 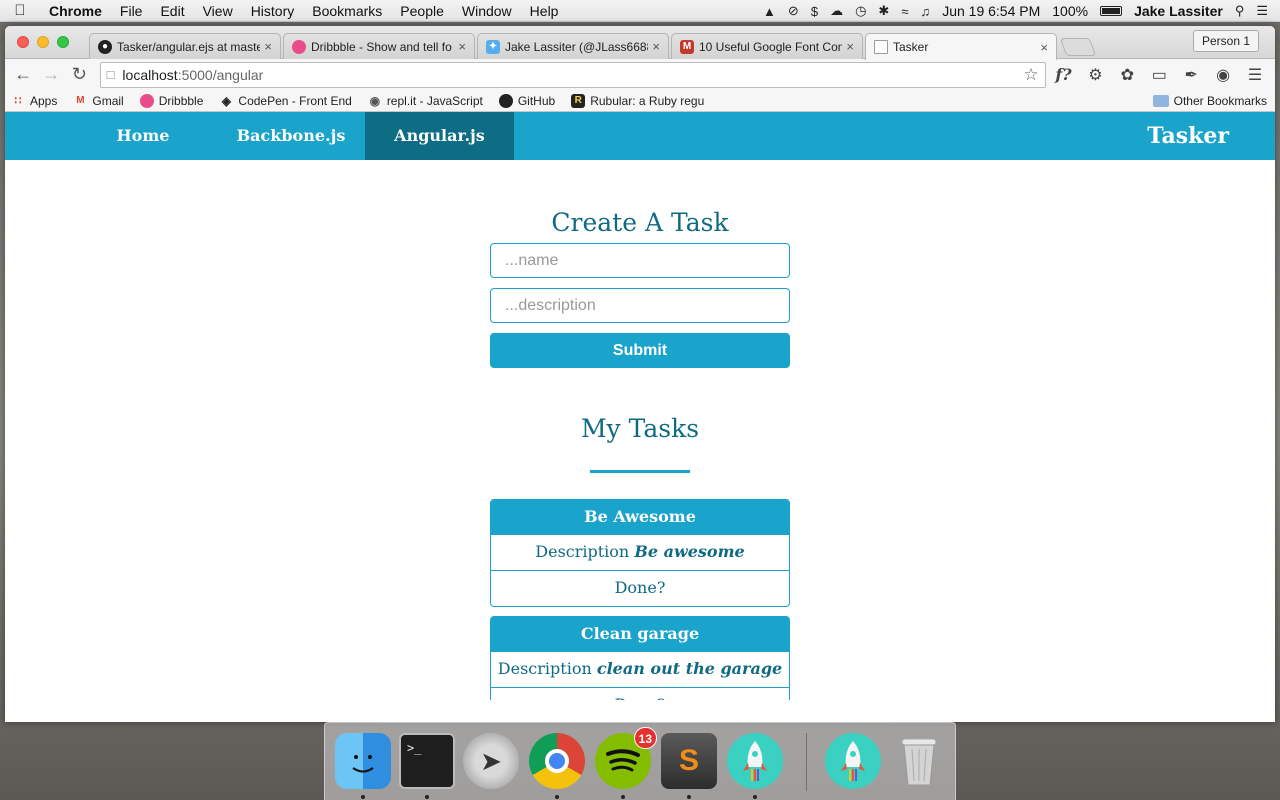 I want to click on bookmark-github: GitHub, so click(x=526, y=100).